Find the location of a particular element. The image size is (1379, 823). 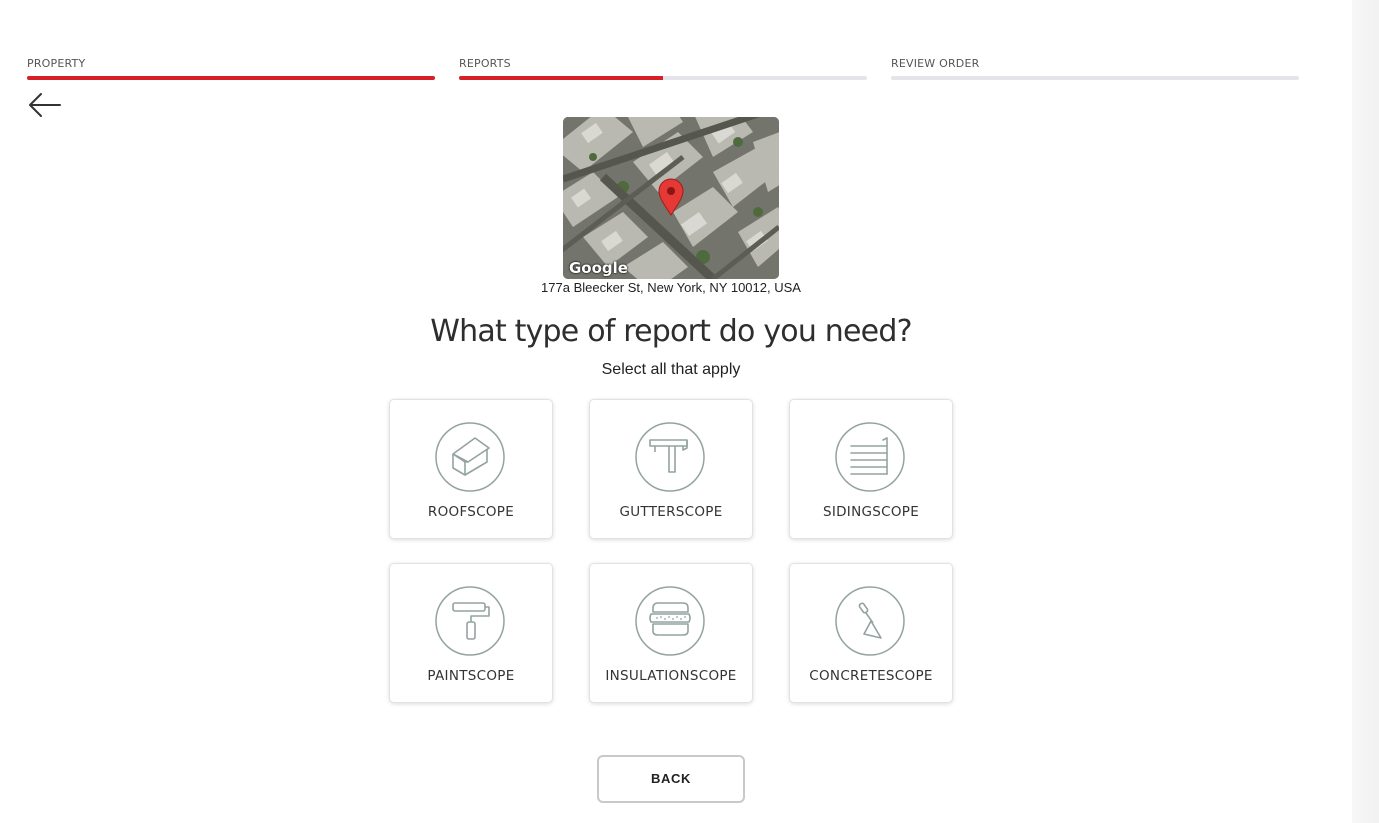

report-card-label: SIDINGSCOPE is located at coordinates (871, 512).